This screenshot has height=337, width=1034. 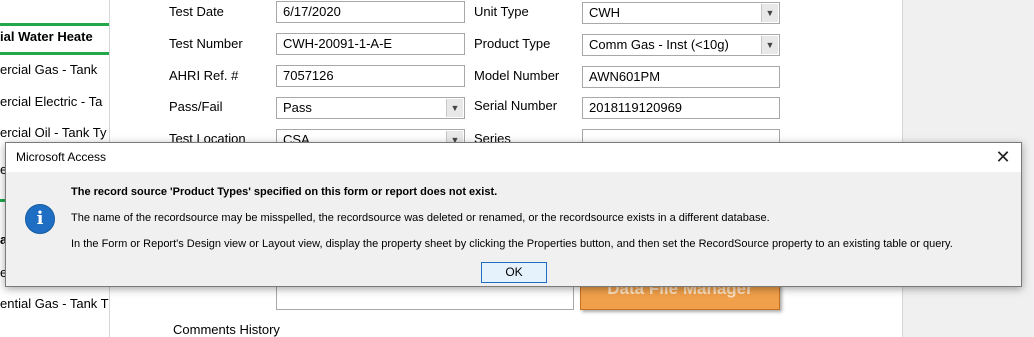 I want to click on product-type-select: Comm Gas - Inst (<10g) ▼, so click(x=681, y=45).